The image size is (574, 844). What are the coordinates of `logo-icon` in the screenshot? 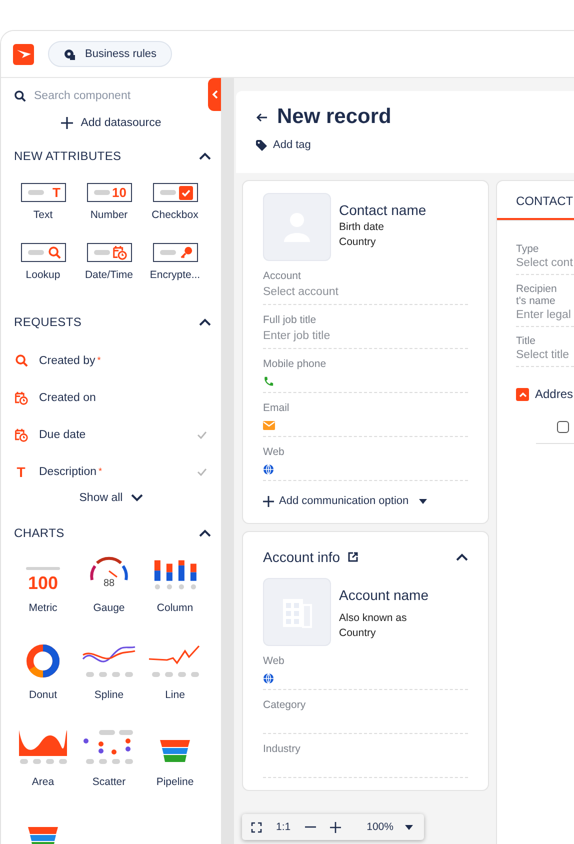 It's located at (23, 54).